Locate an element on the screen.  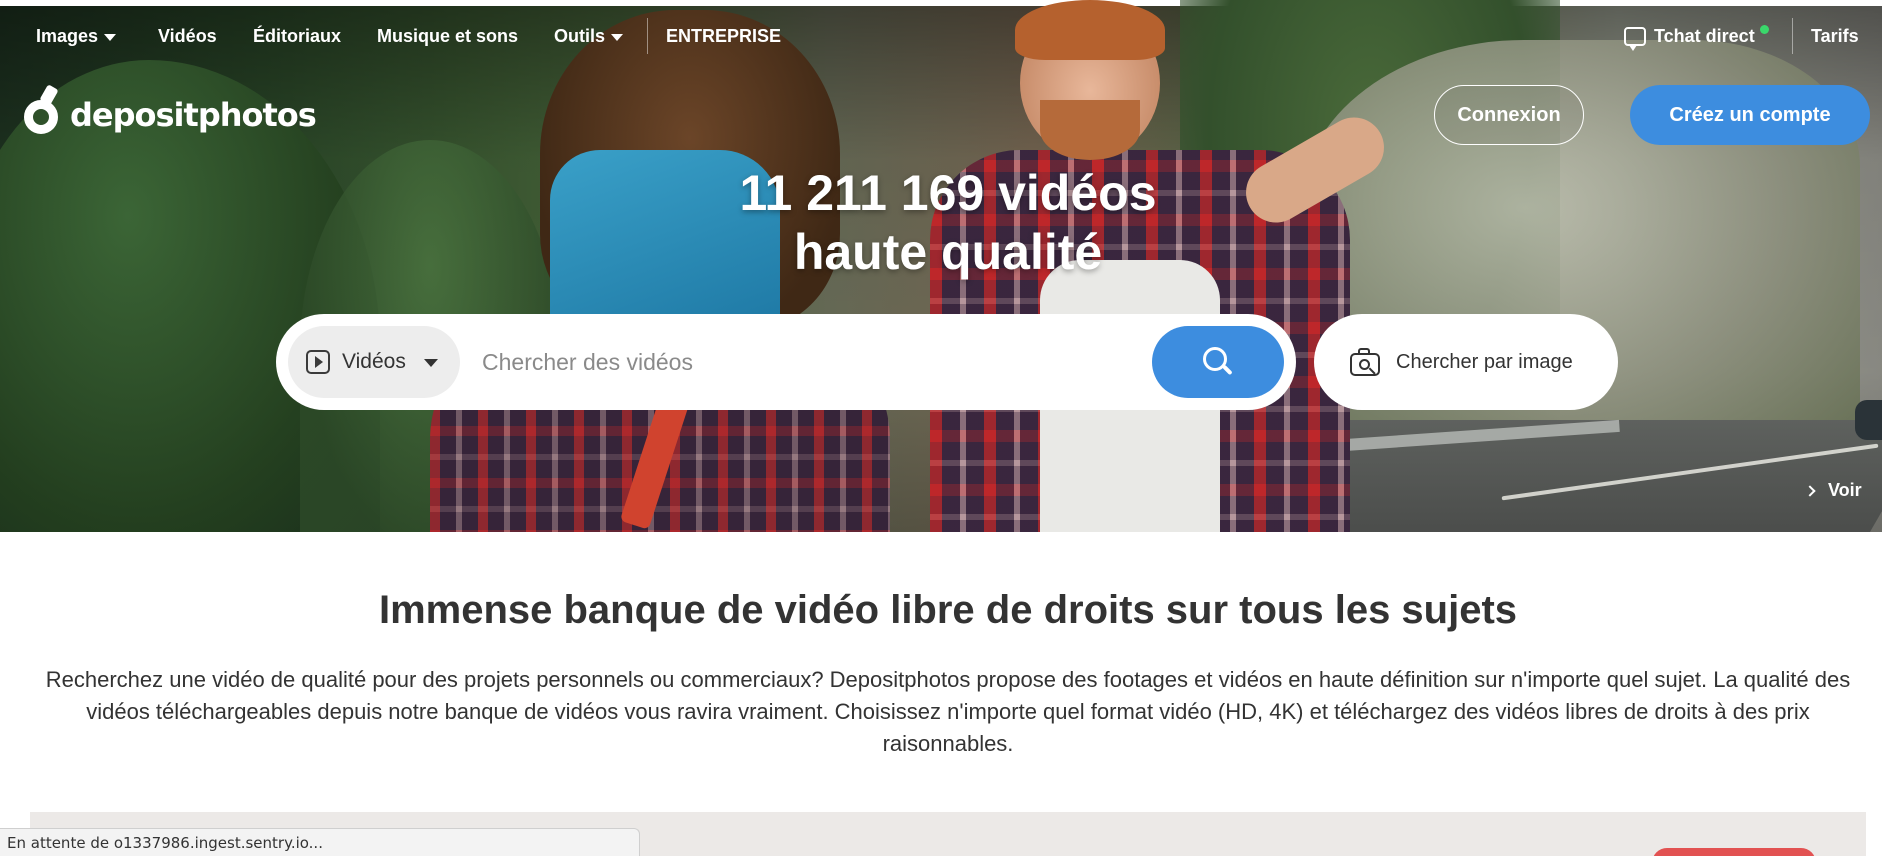
hero-headline-line2: haute qualité is located at coordinates (948, 252).